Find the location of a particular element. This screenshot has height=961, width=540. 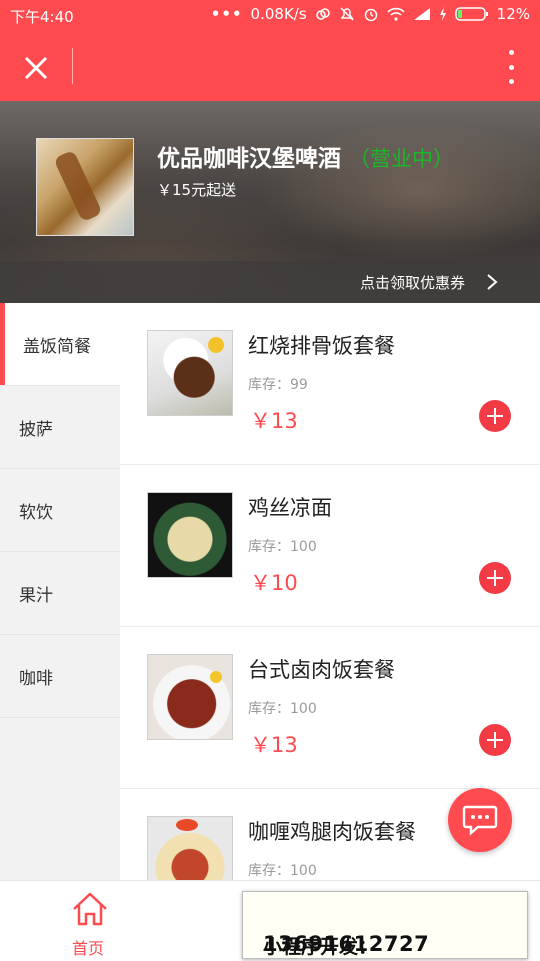

list-item: 红烧排骨饭套餐 库存：99 ￥13 is located at coordinates (330, 384).